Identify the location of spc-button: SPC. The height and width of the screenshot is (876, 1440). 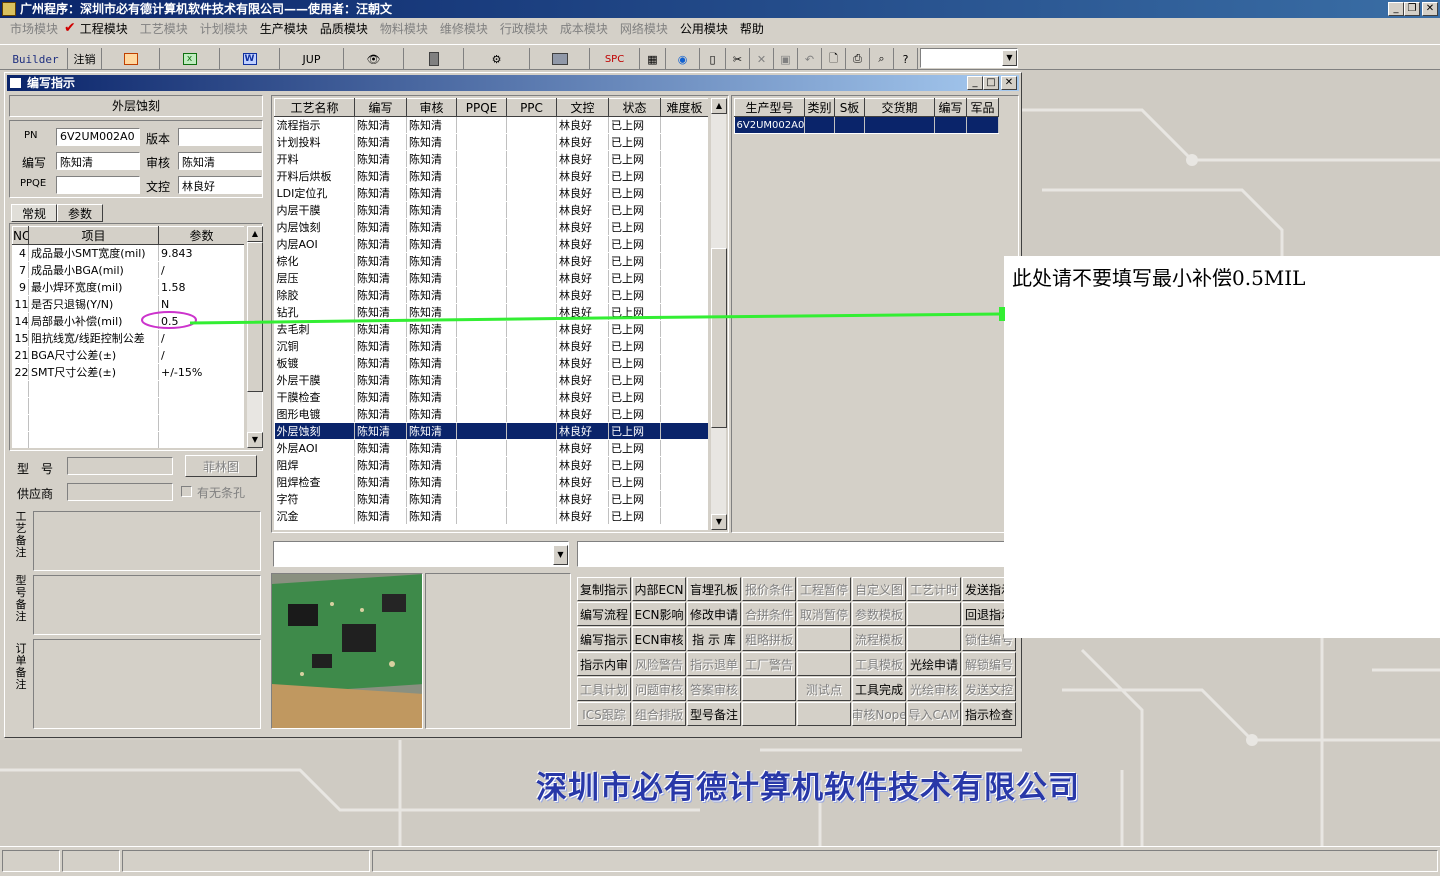
(615, 59).